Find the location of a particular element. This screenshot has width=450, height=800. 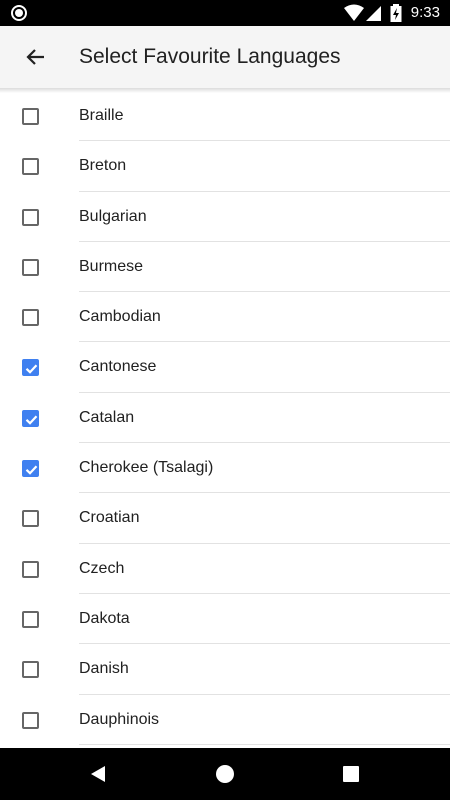

app-bar: Select Favourite Languages is located at coordinates (225, 57).